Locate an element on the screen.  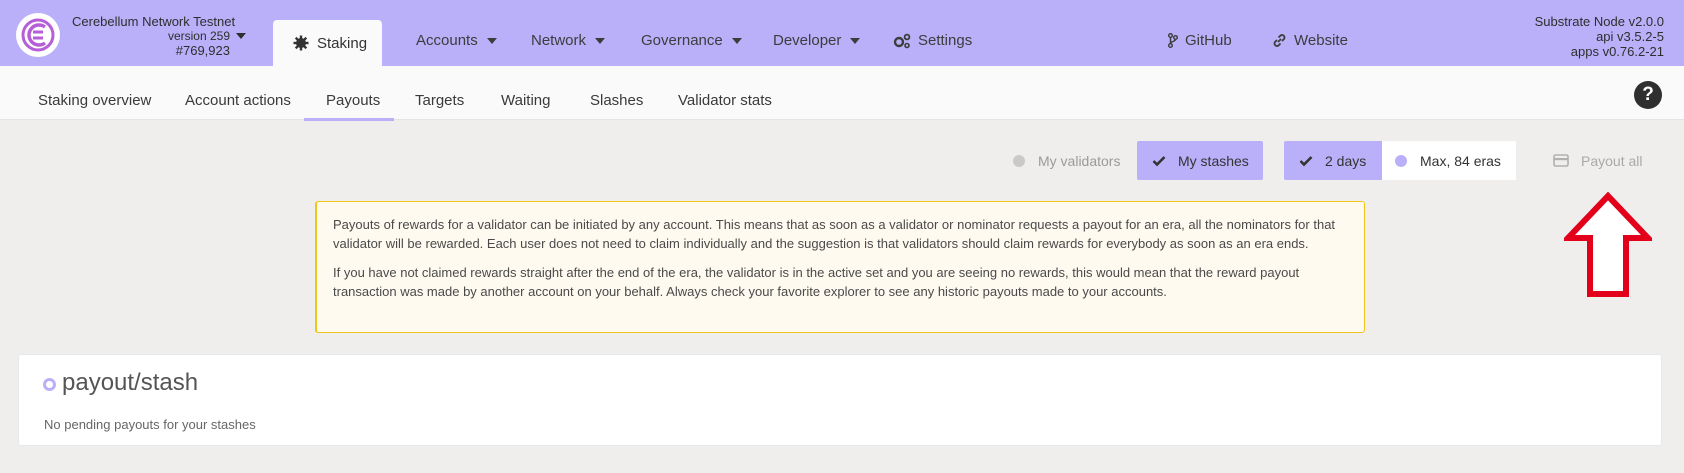
menu-accounts: Accounts is located at coordinates (456, 40).